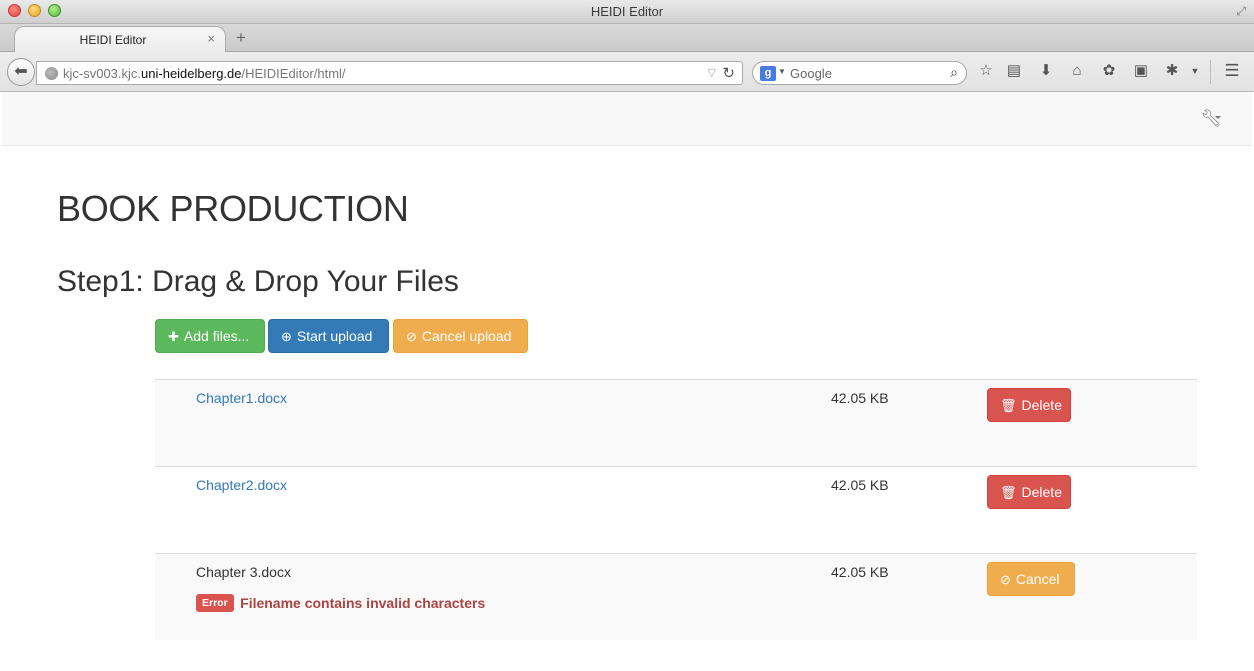 This screenshot has width=1254, height=671. Describe the element at coordinates (173, 336) in the screenshot. I see `plus-icon: ✚` at that location.